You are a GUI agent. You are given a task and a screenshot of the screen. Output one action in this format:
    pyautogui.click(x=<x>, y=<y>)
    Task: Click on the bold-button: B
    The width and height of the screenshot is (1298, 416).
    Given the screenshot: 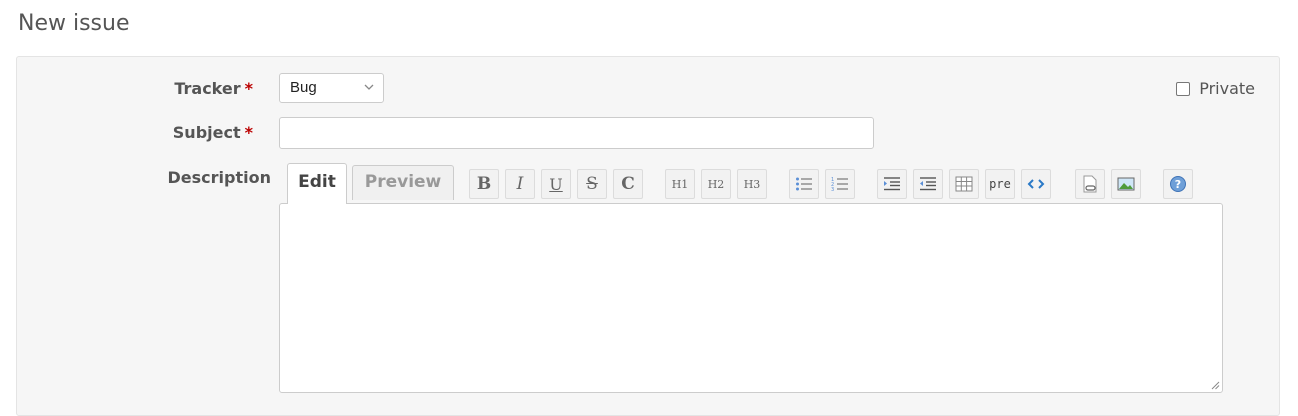 What is the action you would take?
    pyautogui.click(x=484, y=184)
    